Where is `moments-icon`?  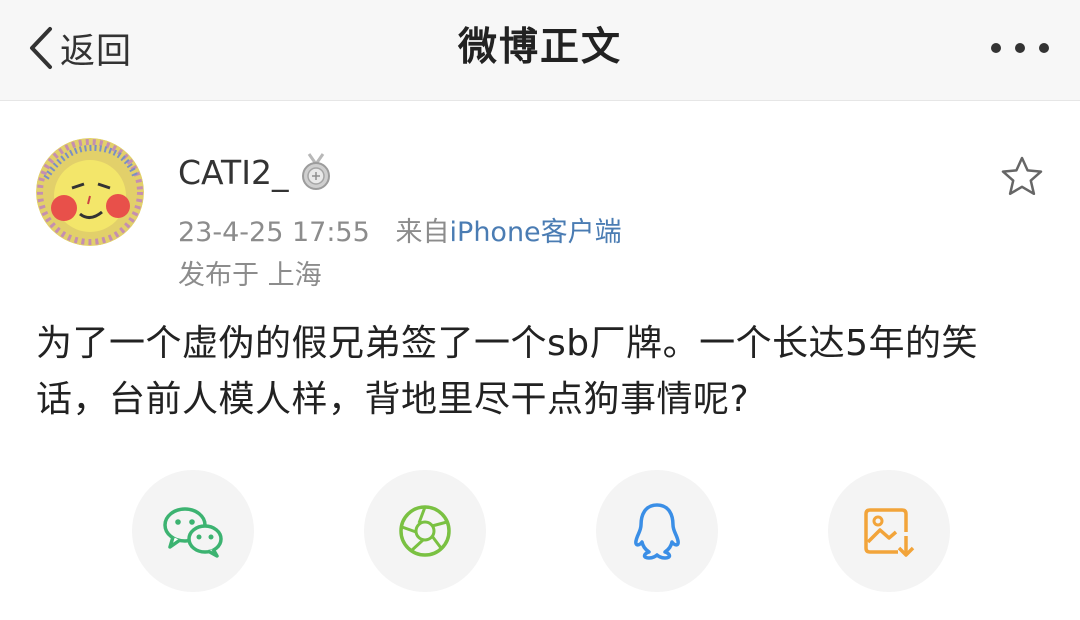 moments-icon is located at coordinates (425, 531).